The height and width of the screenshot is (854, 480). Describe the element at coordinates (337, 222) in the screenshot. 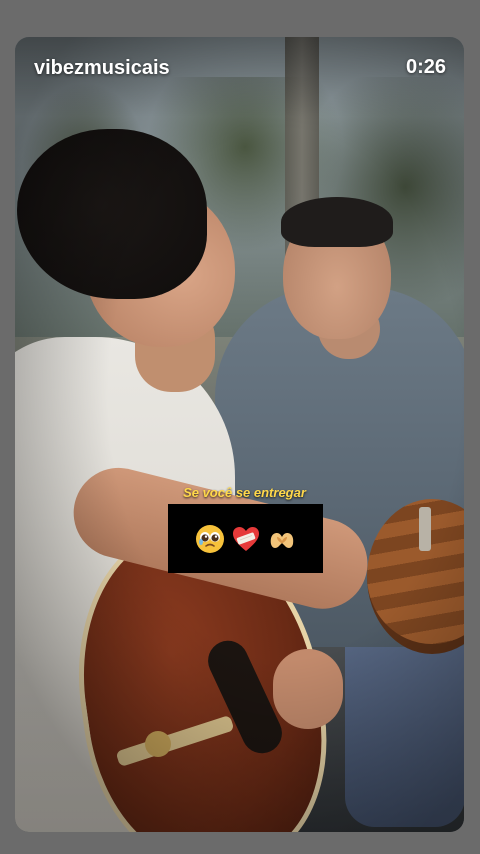

I see `right-person-hair` at that location.